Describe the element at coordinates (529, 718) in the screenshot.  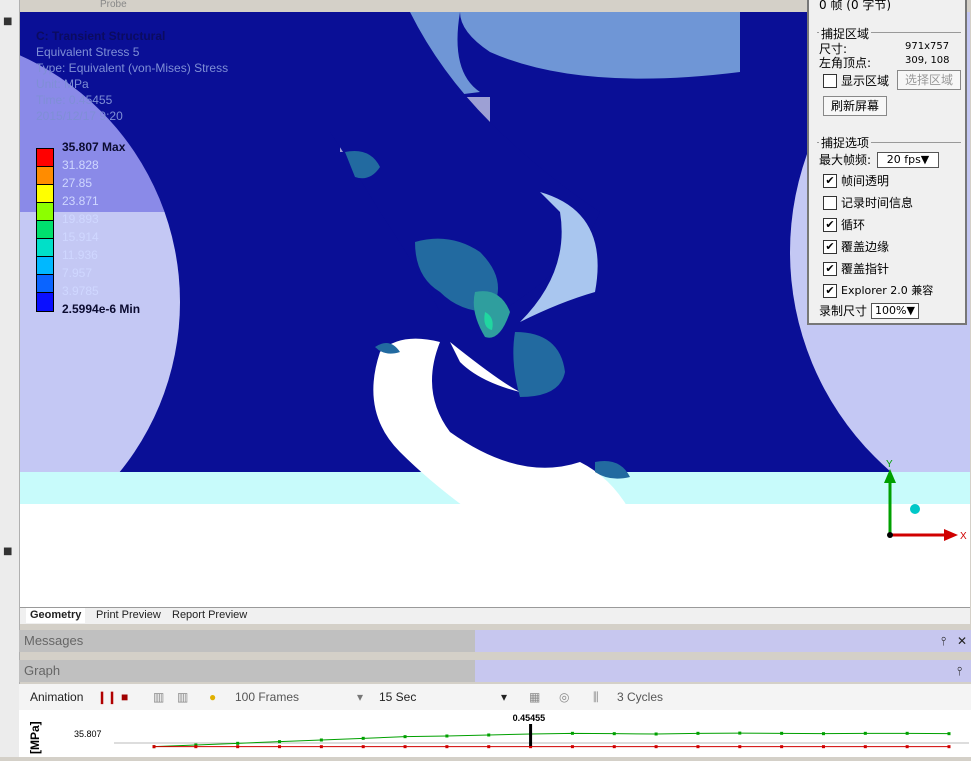
I see `chart-marker-label: 0.45455` at that location.